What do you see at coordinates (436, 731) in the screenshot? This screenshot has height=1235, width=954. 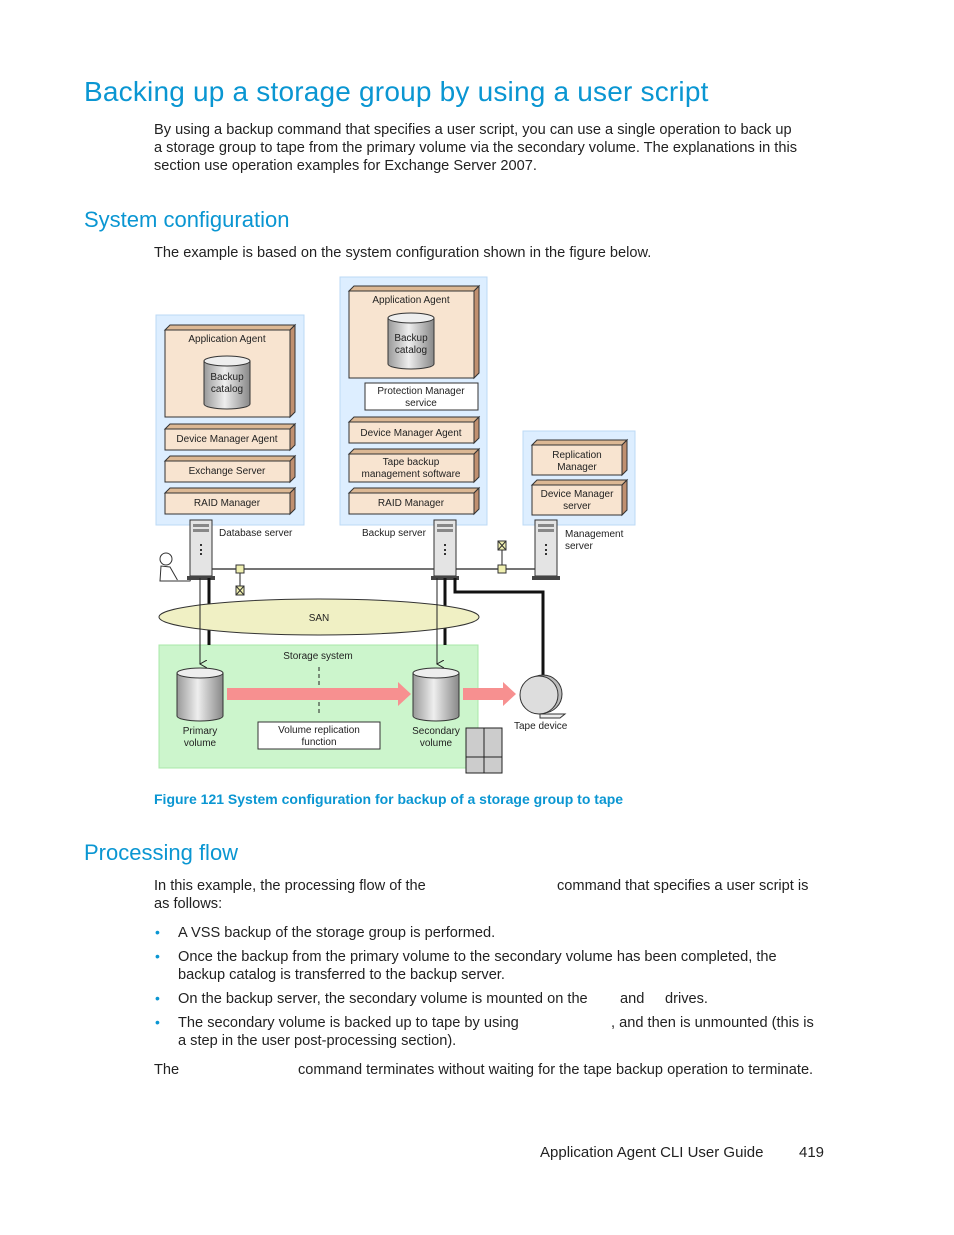 I see `label: Secondary` at bounding box center [436, 731].